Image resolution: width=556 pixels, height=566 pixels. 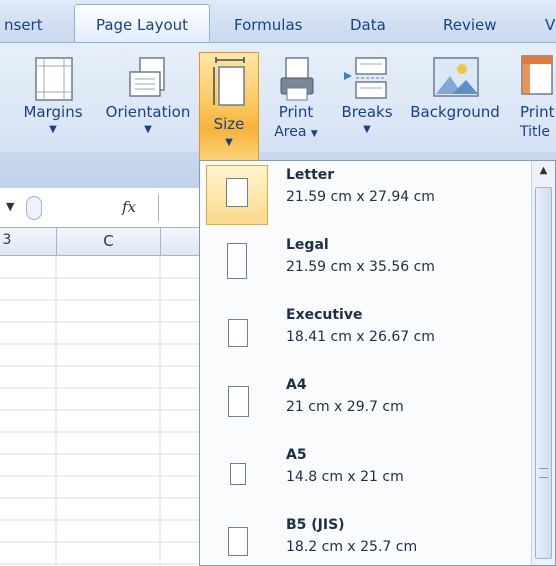 I want to click on margins-button: Margins ▼, so click(x=53, y=118).